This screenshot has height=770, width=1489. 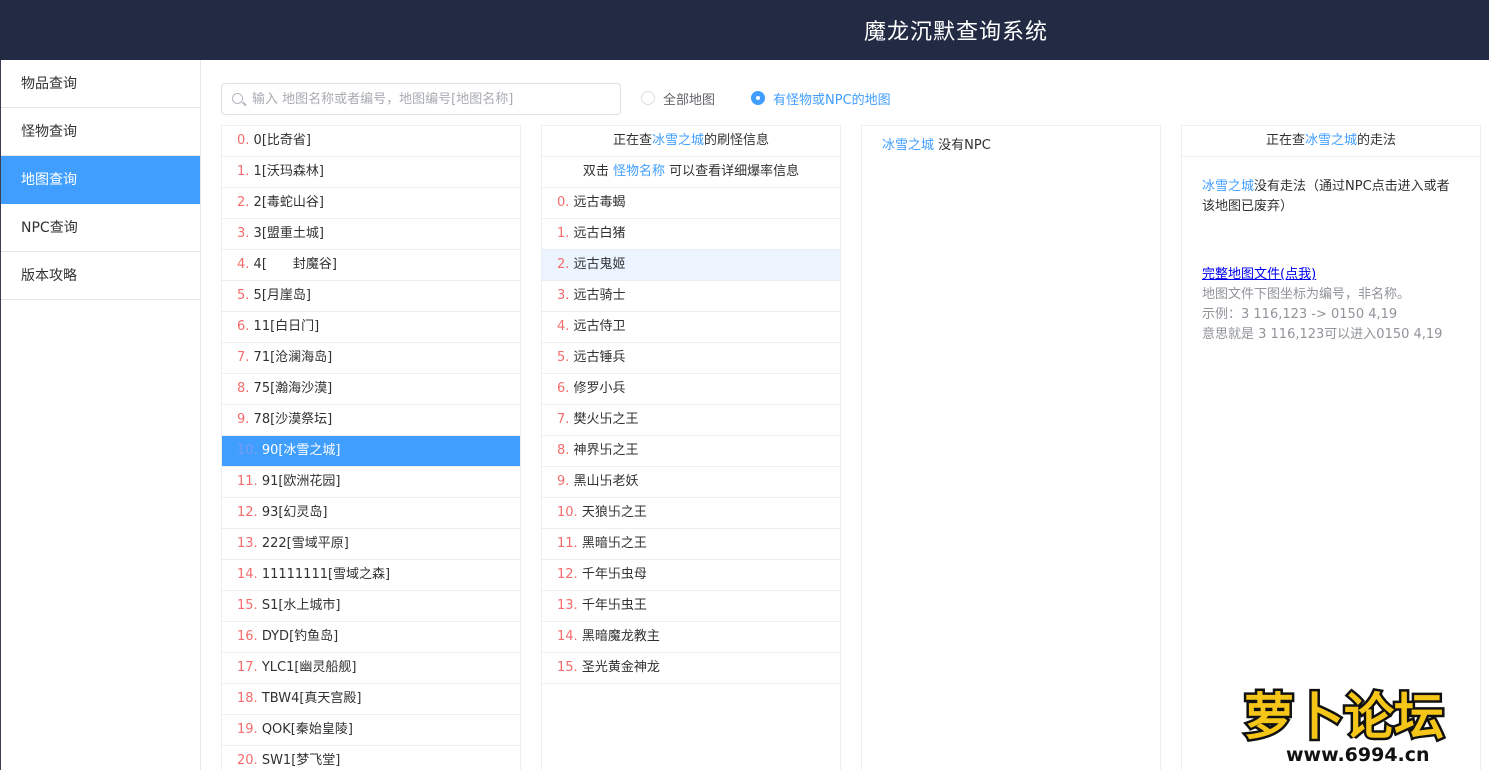 I want to click on map-row: 17. YLC1[幽灵船舰], so click(x=371, y=668).